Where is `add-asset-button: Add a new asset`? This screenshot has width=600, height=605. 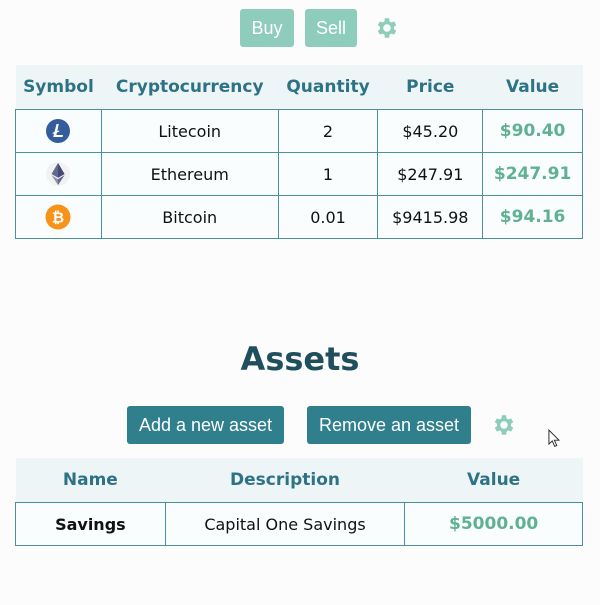 add-asset-button: Add a new asset is located at coordinates (205, 425).